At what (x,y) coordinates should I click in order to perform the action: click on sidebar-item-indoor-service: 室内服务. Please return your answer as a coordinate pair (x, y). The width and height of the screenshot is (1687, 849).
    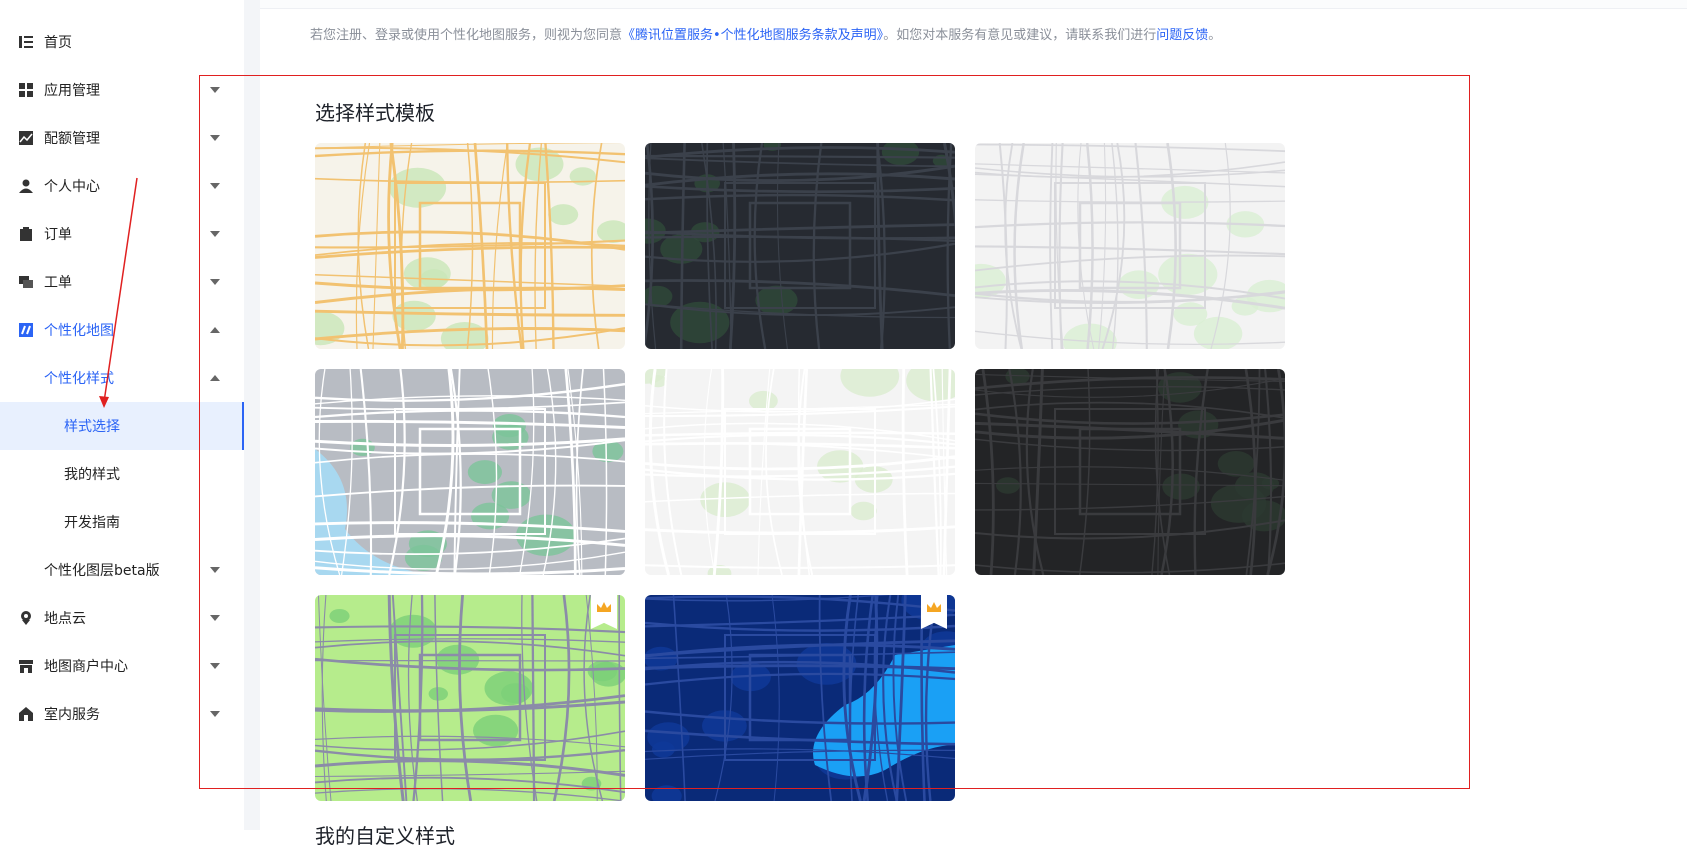
    Looking at the image, I should click on (122, 714).